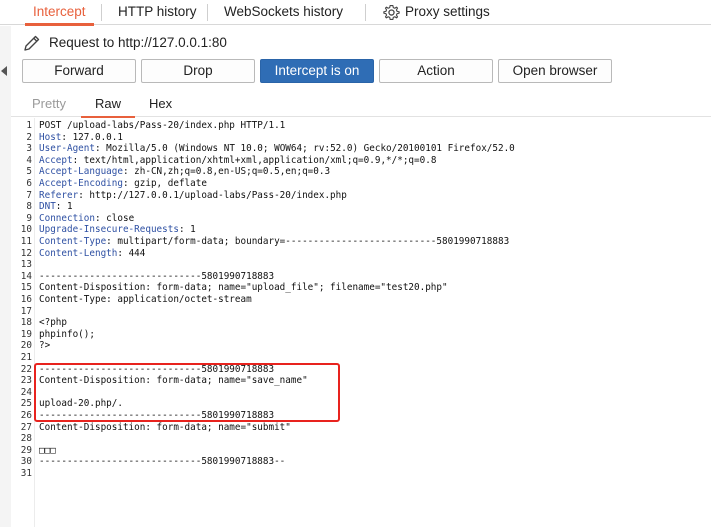 Image resolution: width=711 pixels, height=527 pixels. Describe the element at coordinates (67, 218) in the screenshot. I see `header-name: Connection` at that location.